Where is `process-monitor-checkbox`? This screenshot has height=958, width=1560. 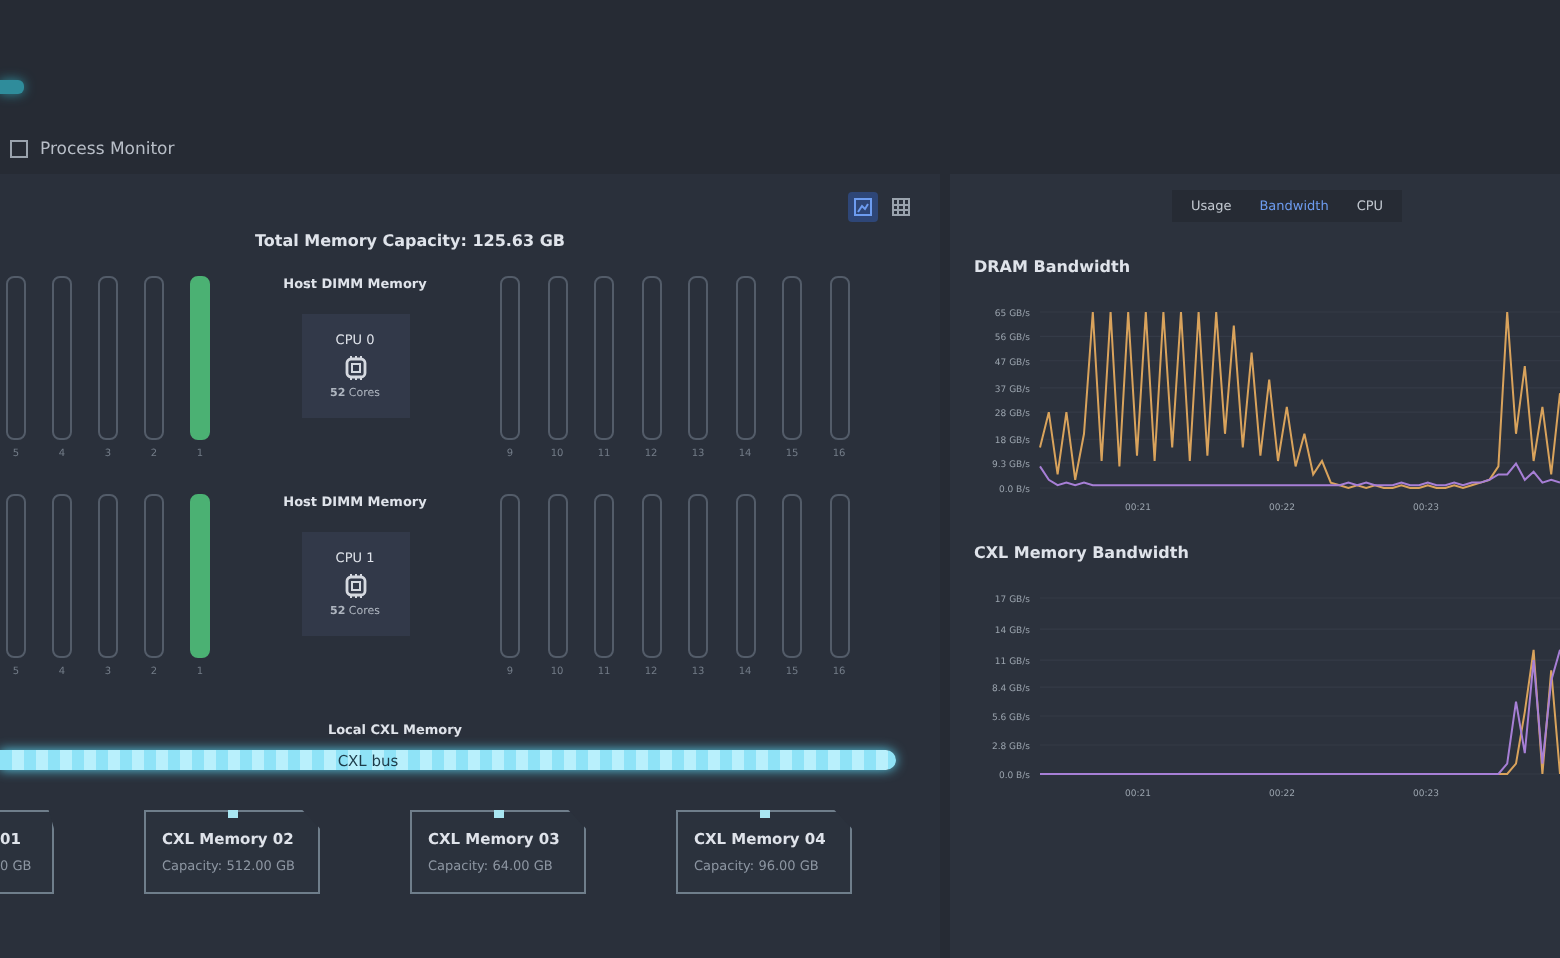 process-monitor-checkbox is located at coordinates (19, 149).